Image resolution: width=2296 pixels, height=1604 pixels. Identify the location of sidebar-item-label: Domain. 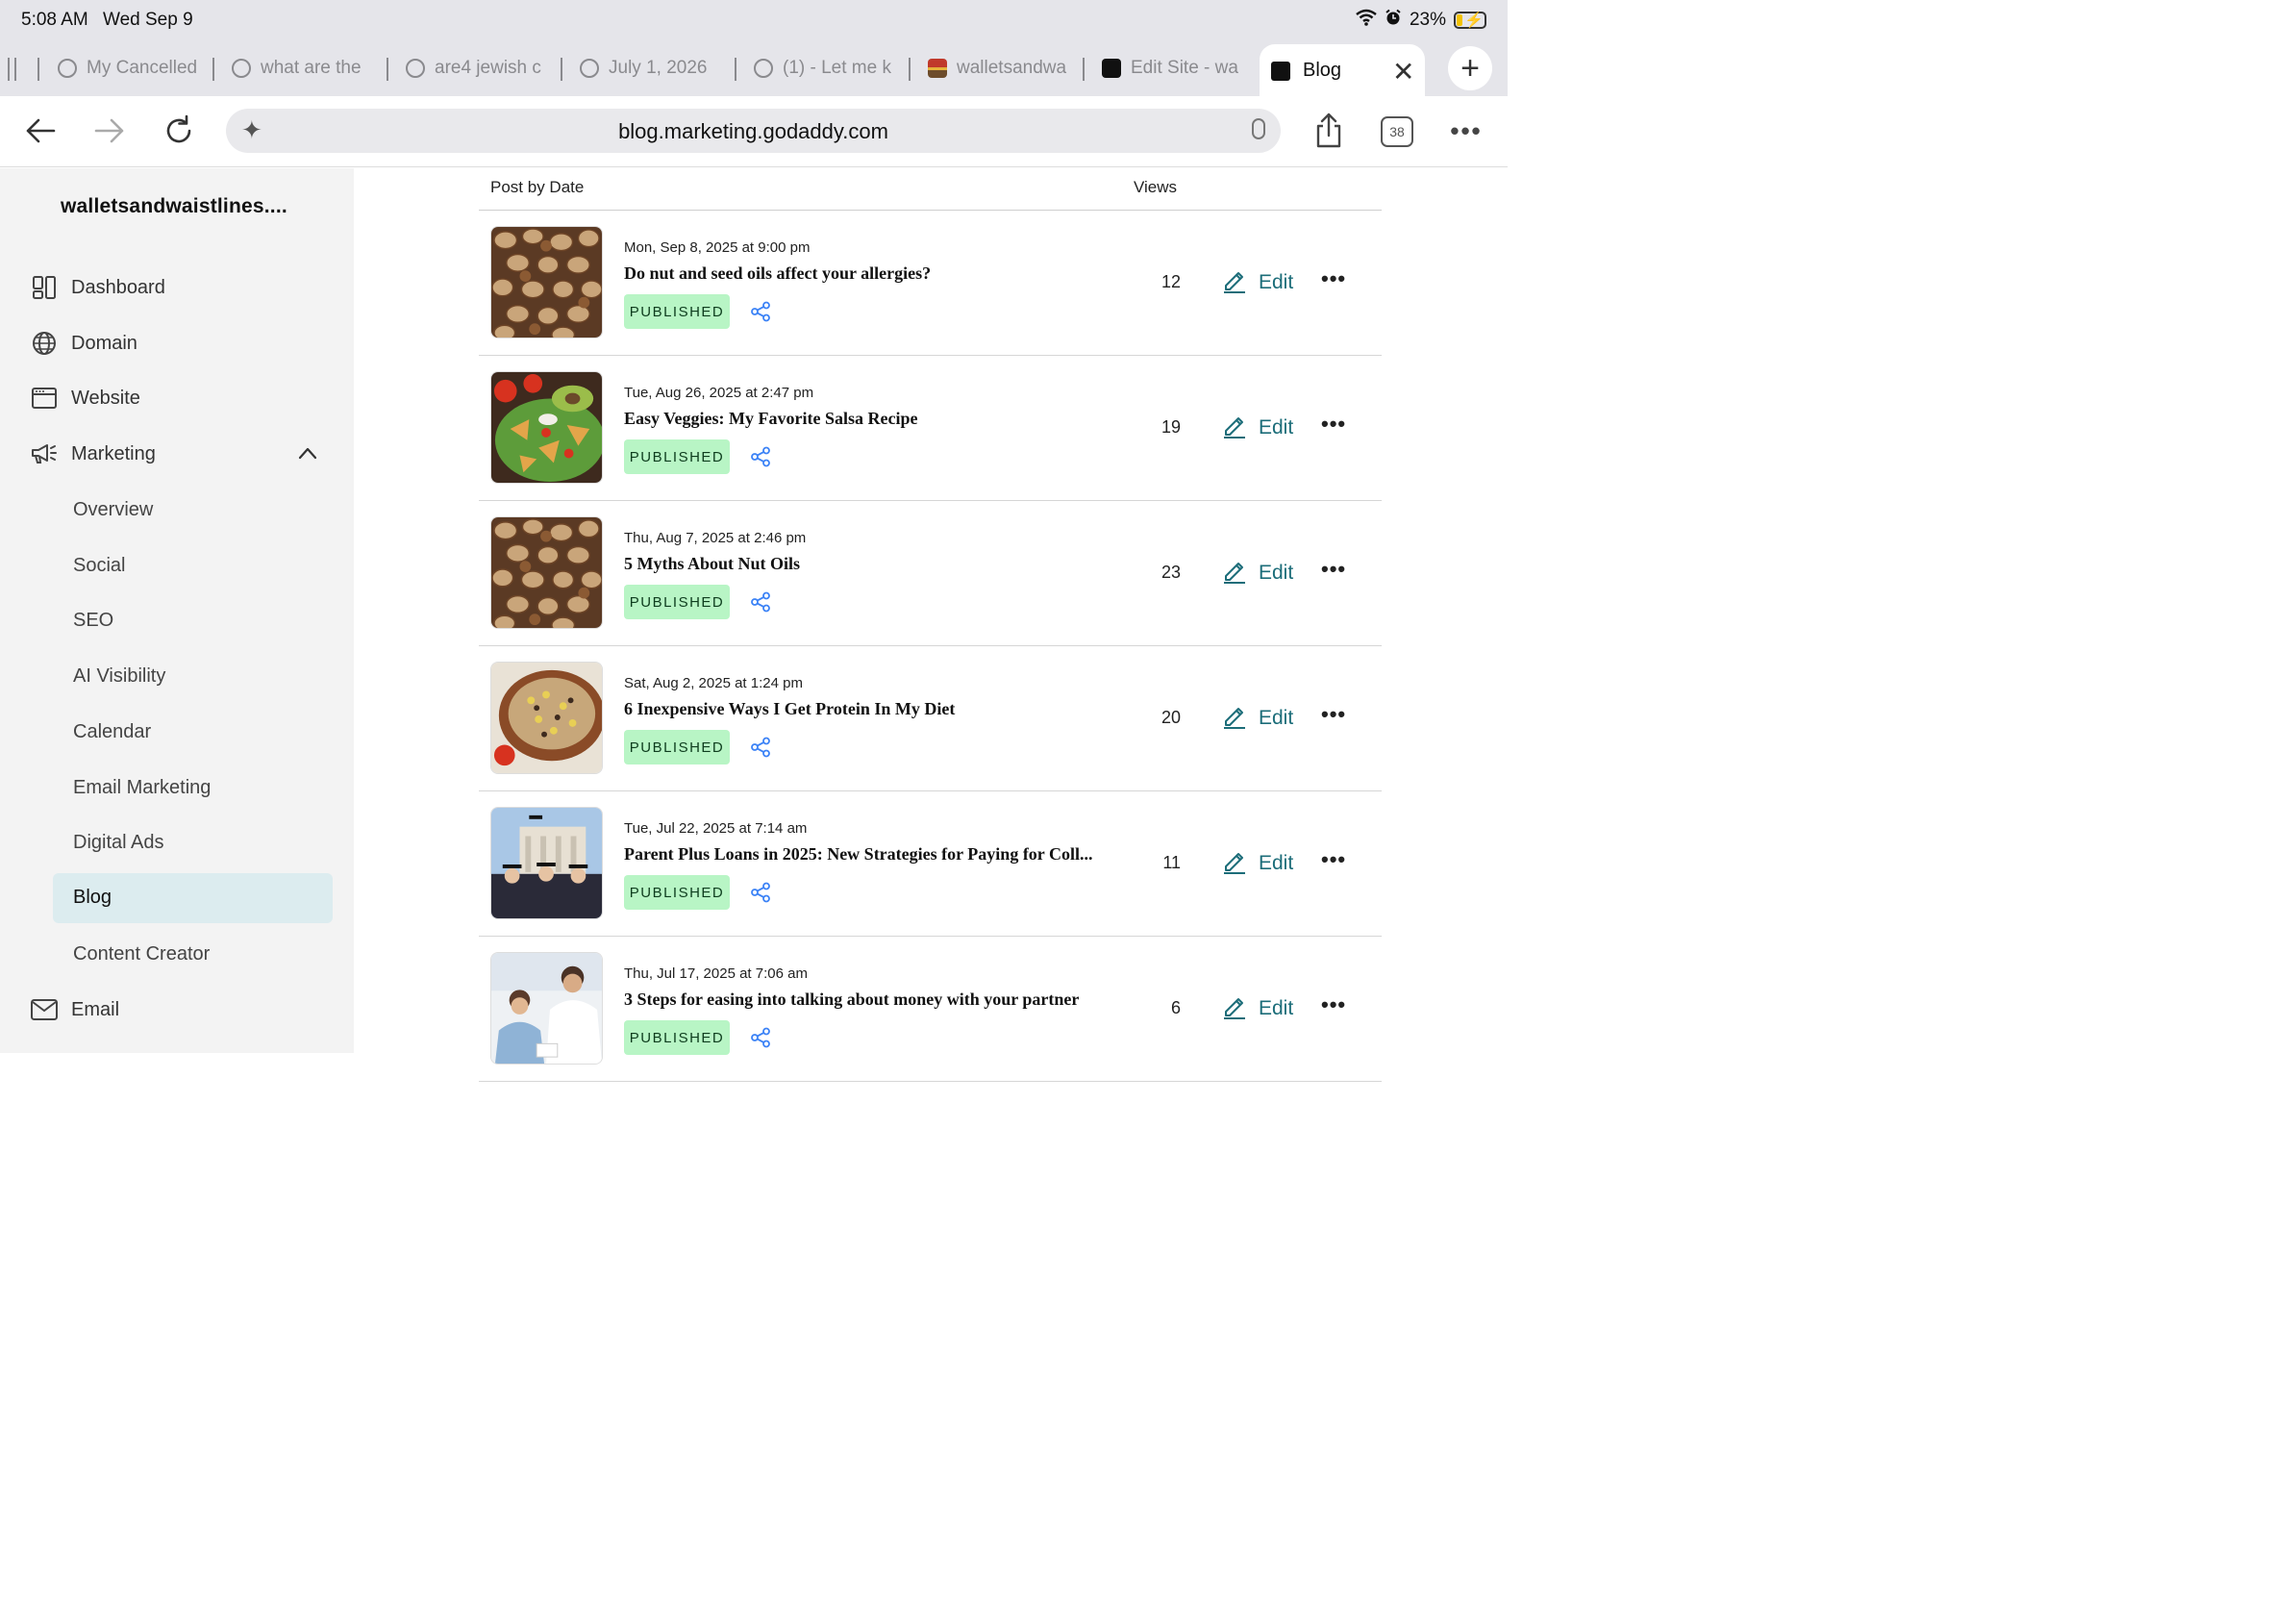
(104, 343).